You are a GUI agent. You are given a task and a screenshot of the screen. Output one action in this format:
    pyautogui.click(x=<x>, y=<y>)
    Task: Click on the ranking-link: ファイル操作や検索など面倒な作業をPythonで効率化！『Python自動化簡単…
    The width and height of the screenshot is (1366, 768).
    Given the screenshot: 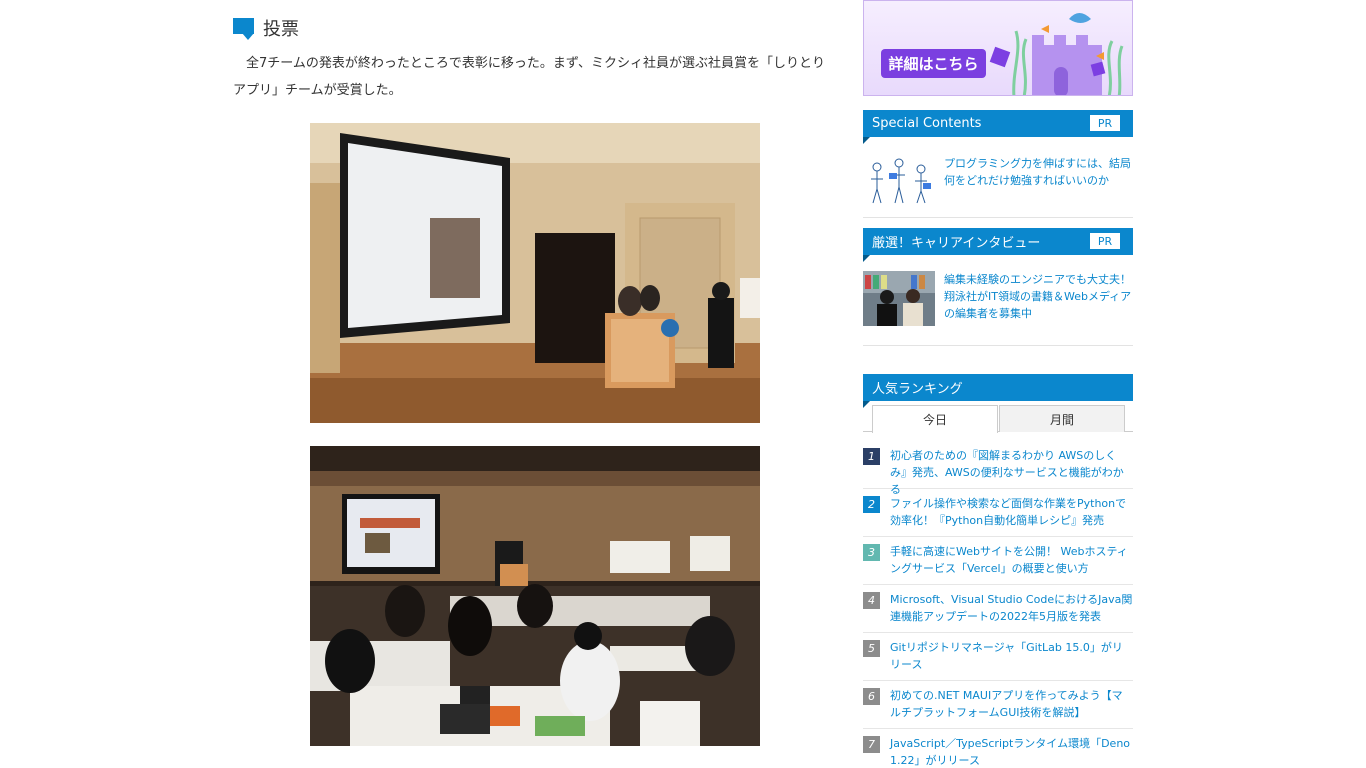 What is the action you would take?
    pyautogui.click(x=1011, y=515)
    